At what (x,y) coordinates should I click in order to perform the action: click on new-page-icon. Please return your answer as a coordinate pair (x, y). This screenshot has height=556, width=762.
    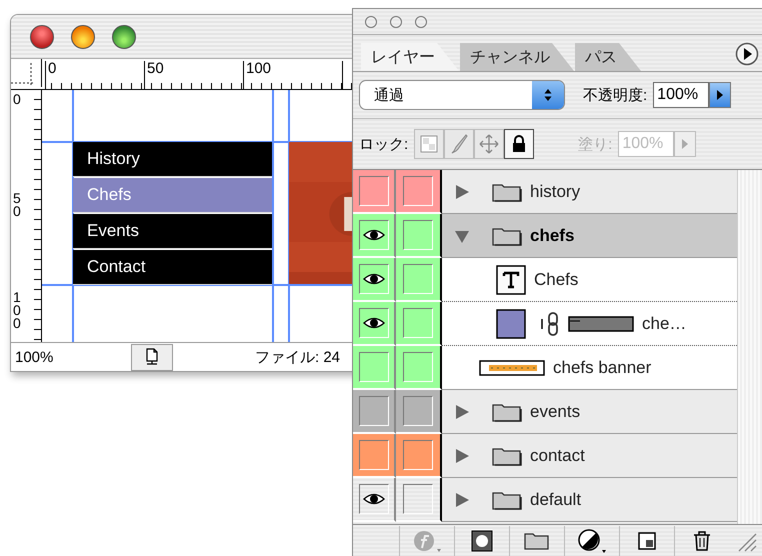
    Looking at the image, I should click on (647, 541).